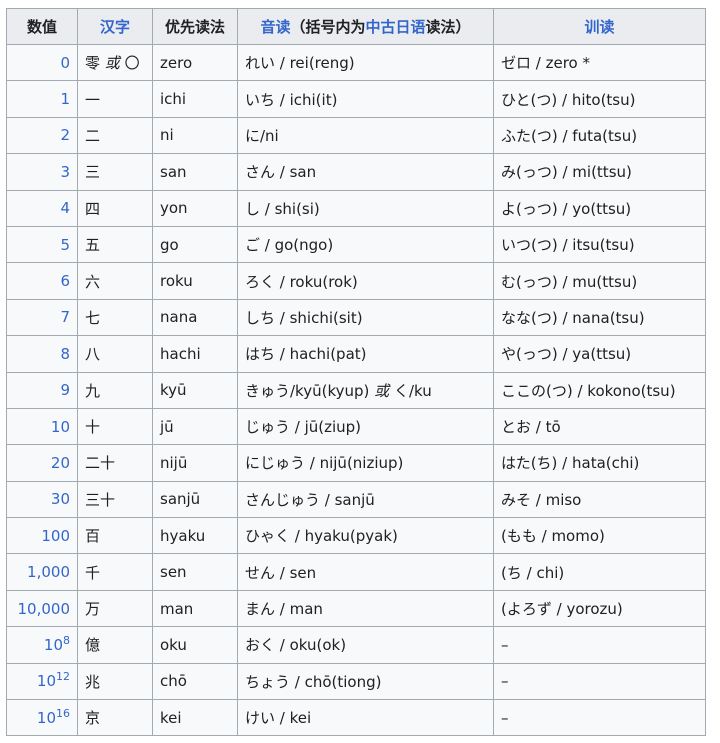  What do you see at coordinates (115, 645) in the screenshot?
I see `kanji-cell: 億` at bounding box center [115, 645].